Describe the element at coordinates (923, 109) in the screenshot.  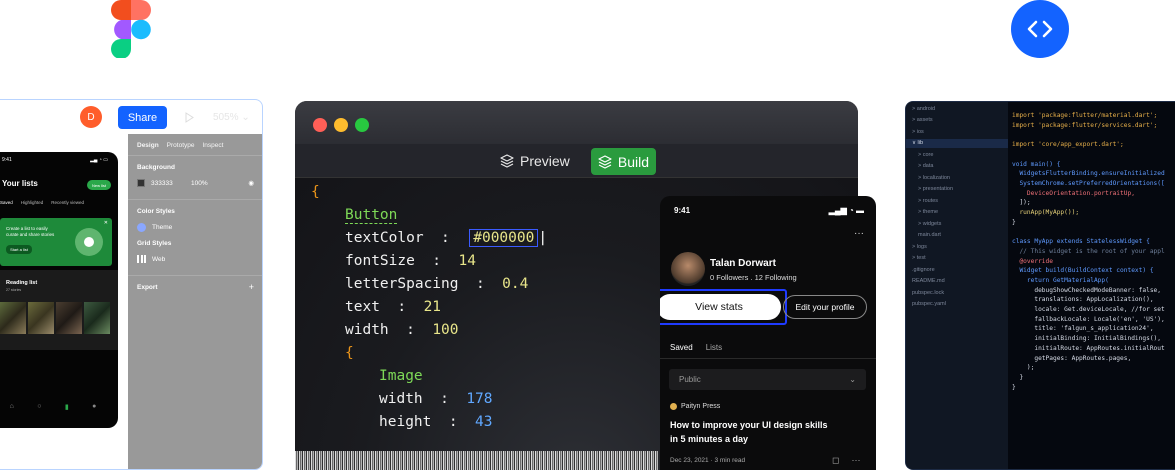
I see `explorer-item: > android` at that location.